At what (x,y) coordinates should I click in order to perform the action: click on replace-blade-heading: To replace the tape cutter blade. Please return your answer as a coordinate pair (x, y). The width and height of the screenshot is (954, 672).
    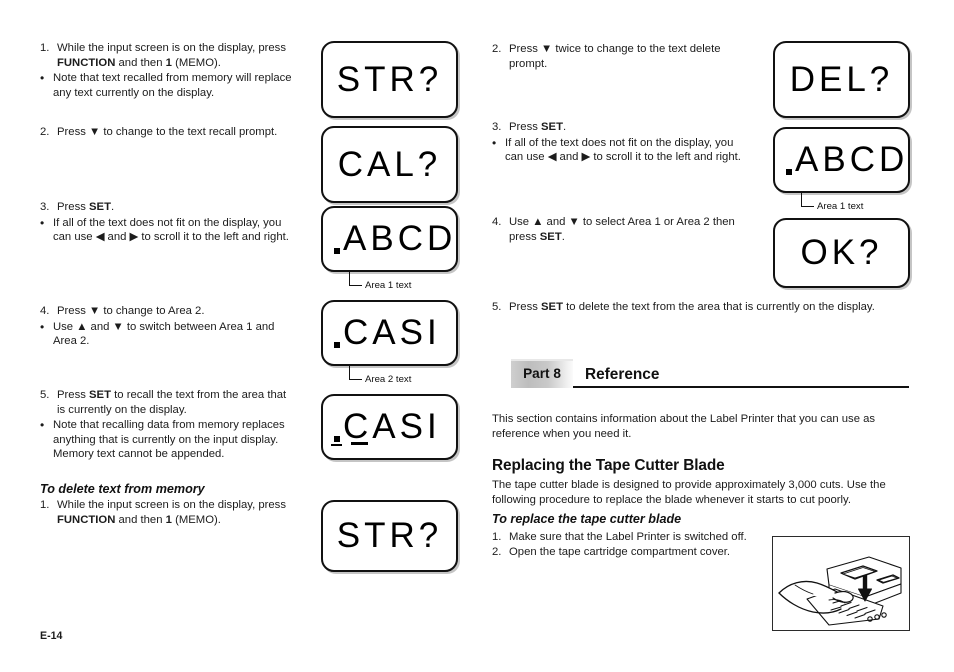
    Looking at the image, I should click on (587, 519).